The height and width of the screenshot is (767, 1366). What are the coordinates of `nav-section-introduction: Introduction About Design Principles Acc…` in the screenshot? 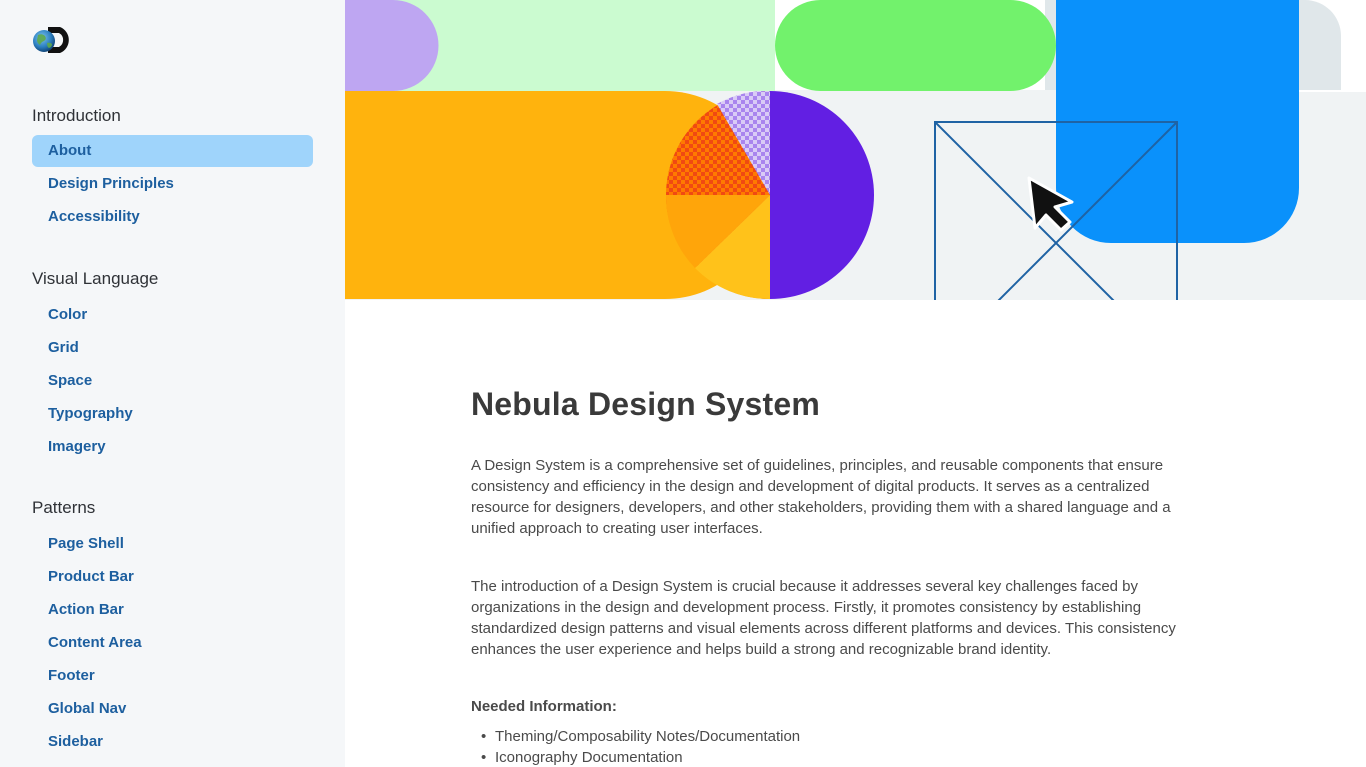 It's located at (172, 169).